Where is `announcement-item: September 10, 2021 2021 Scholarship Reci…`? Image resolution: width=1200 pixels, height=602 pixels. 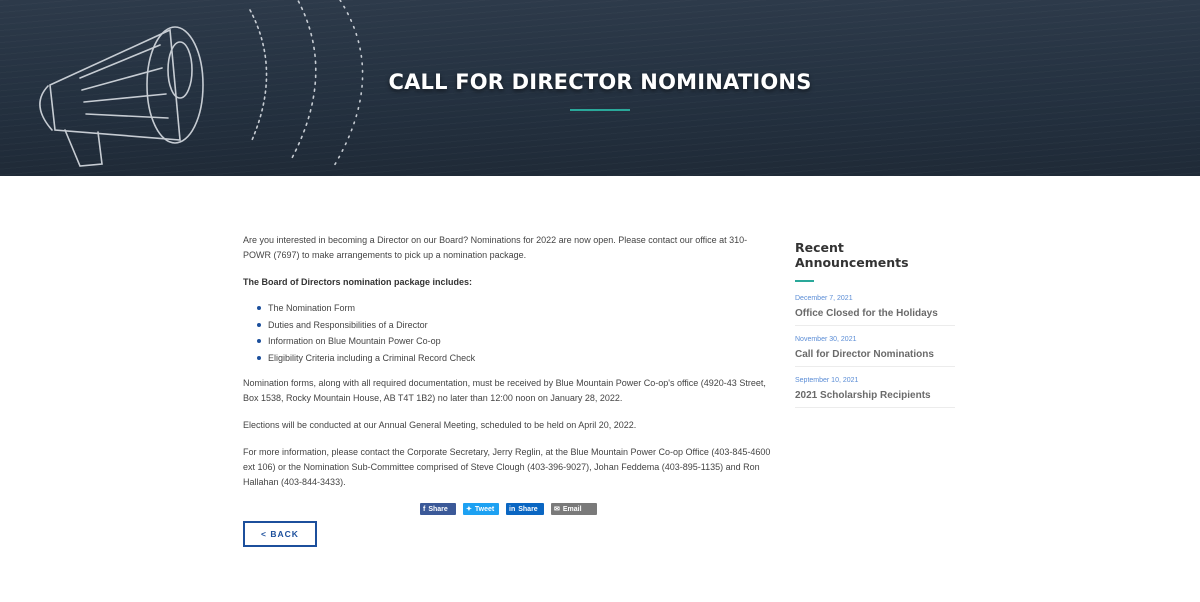 announcement-item: September 10, 2021 2021 Scholarship Reci… is located at coordinates (875, 392).